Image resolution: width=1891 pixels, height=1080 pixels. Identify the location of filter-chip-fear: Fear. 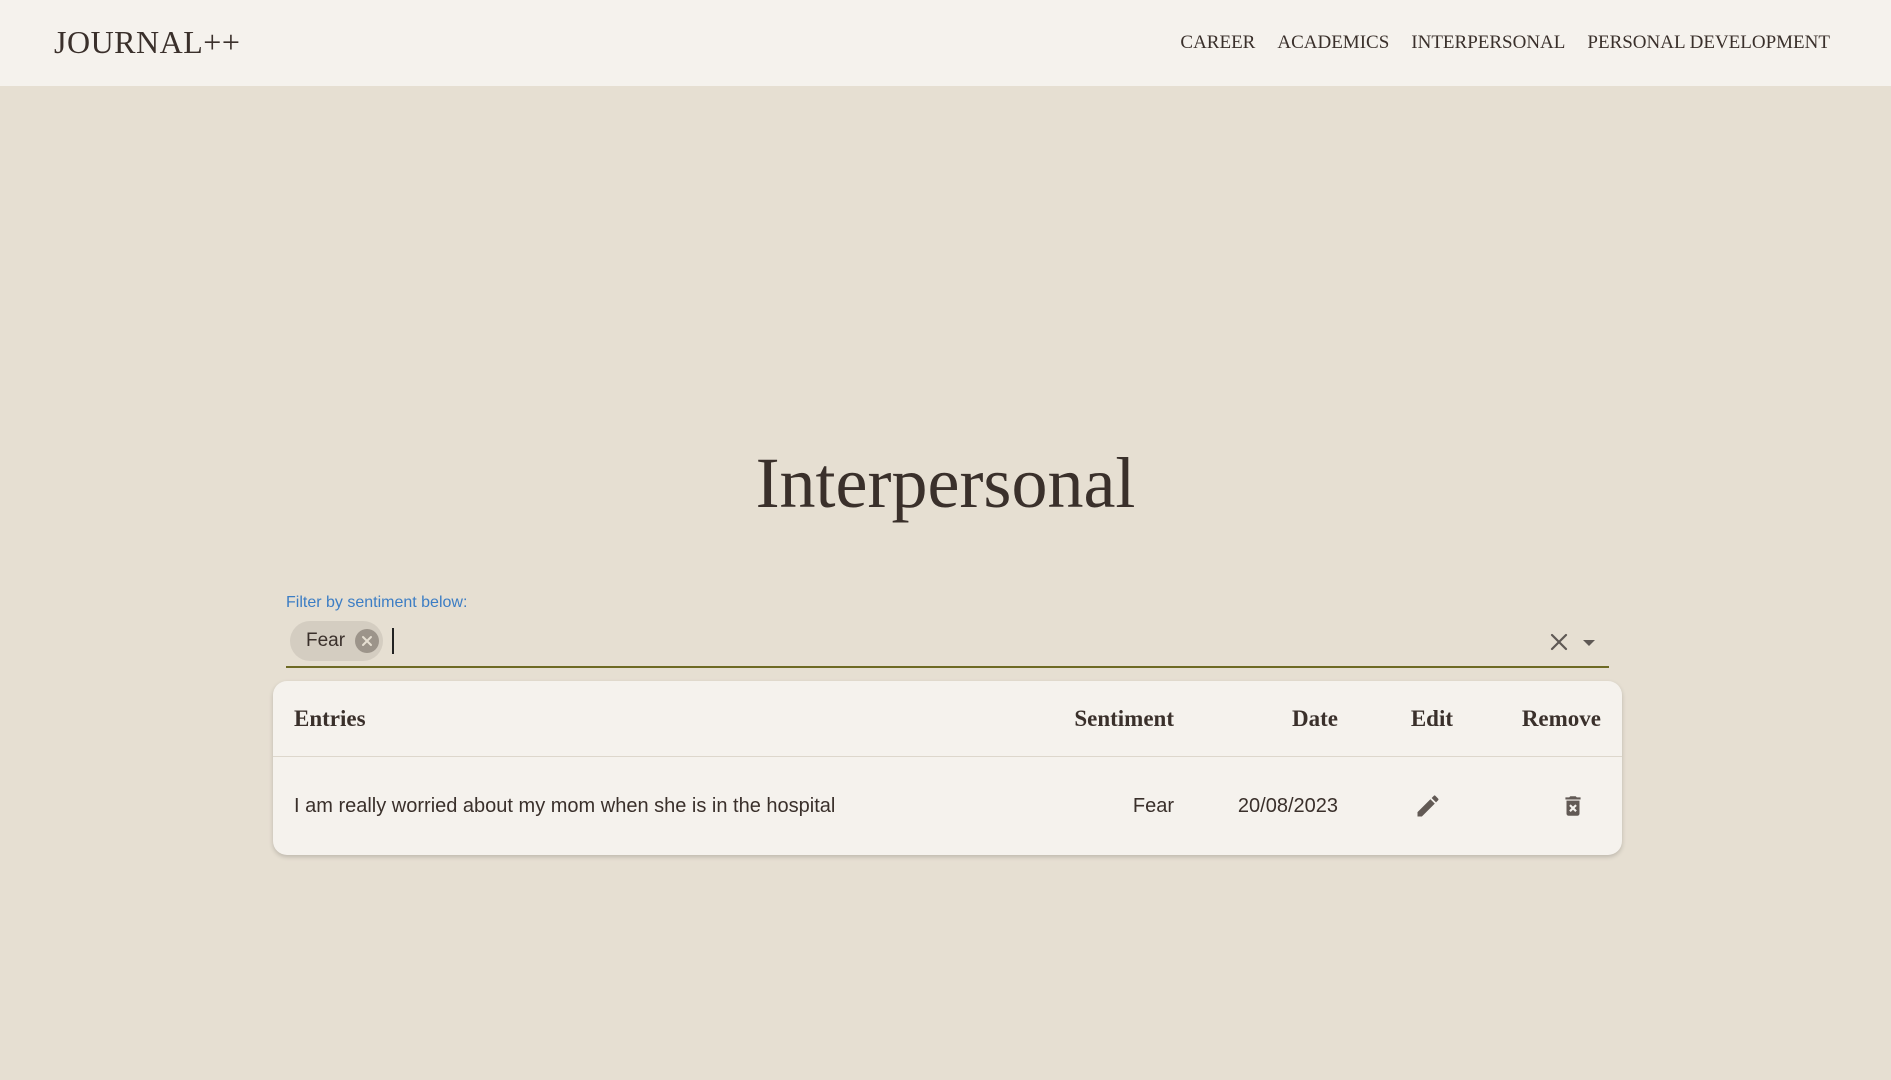
(337, 641).